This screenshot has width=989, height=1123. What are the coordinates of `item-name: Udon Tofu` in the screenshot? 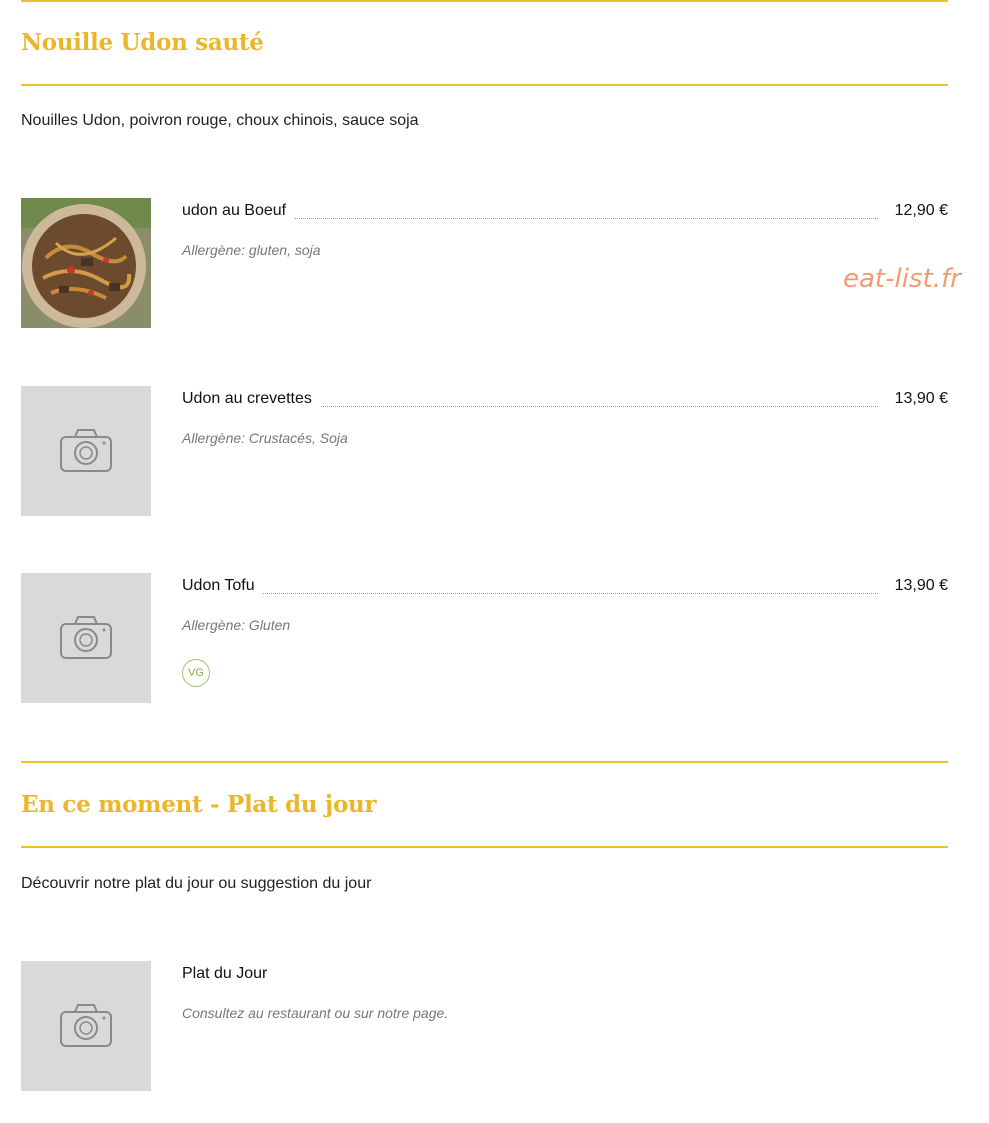 It's located at (222, 586).